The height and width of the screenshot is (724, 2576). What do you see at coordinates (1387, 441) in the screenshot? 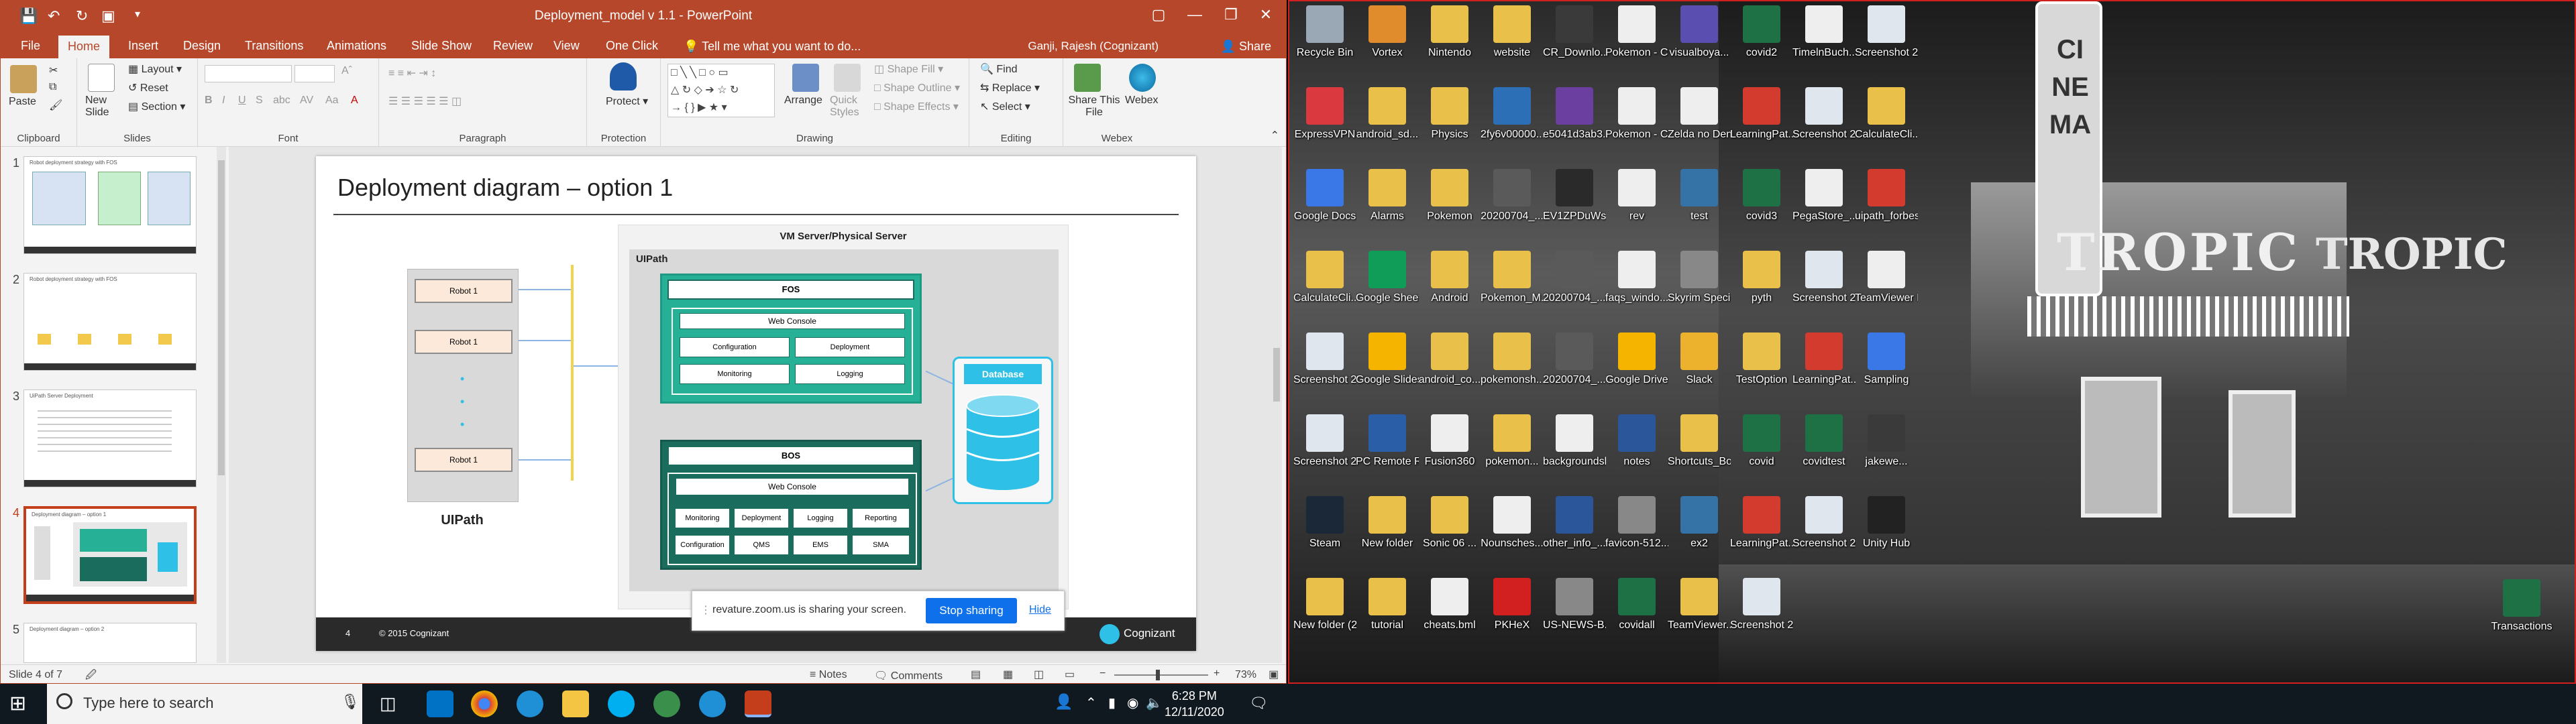
I see `desktop-icon: PC Remote Receiver` at bounding box center [1387, 441].